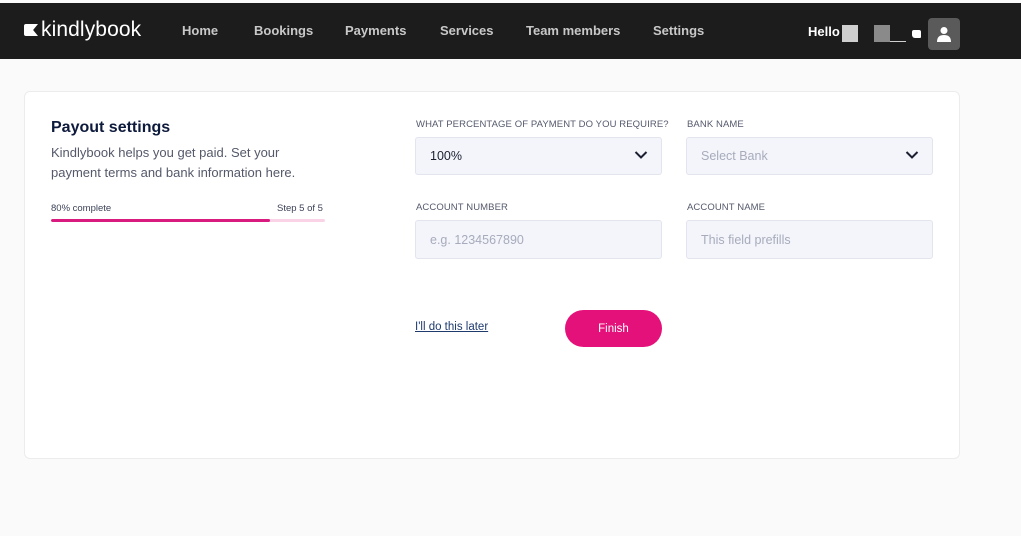  What do you see at coordinates (91, 29) in the screenshot?
I see `brand-name: kindlybook` at bounding box center [91, 29].